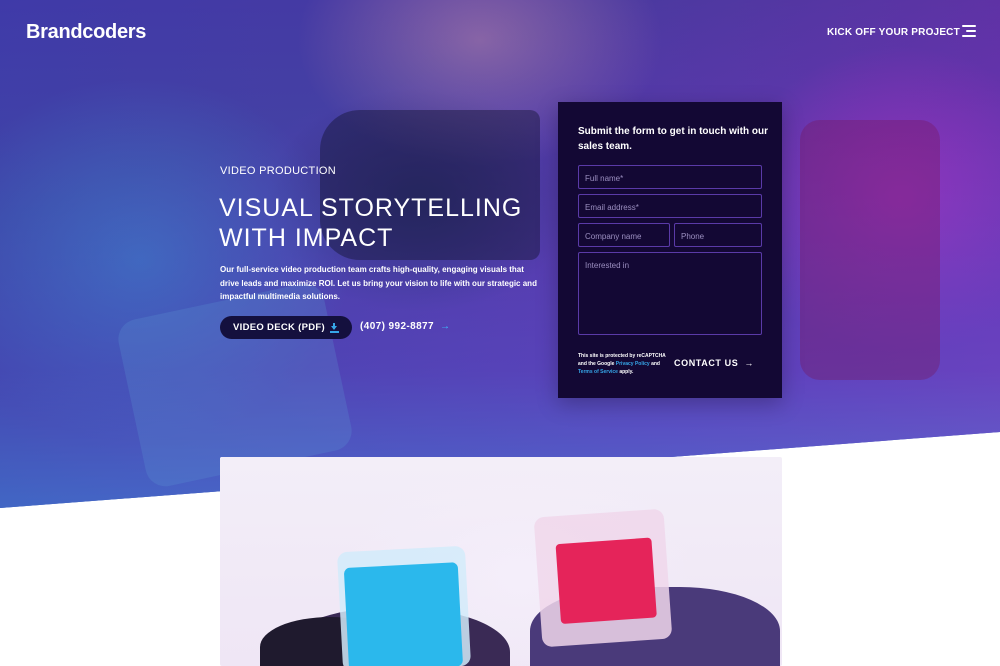 The width and height of the screenshot is (1000, 666). Describe the element at coordinates (334, 327) in the screenshot. I see `download-icon` at that location.